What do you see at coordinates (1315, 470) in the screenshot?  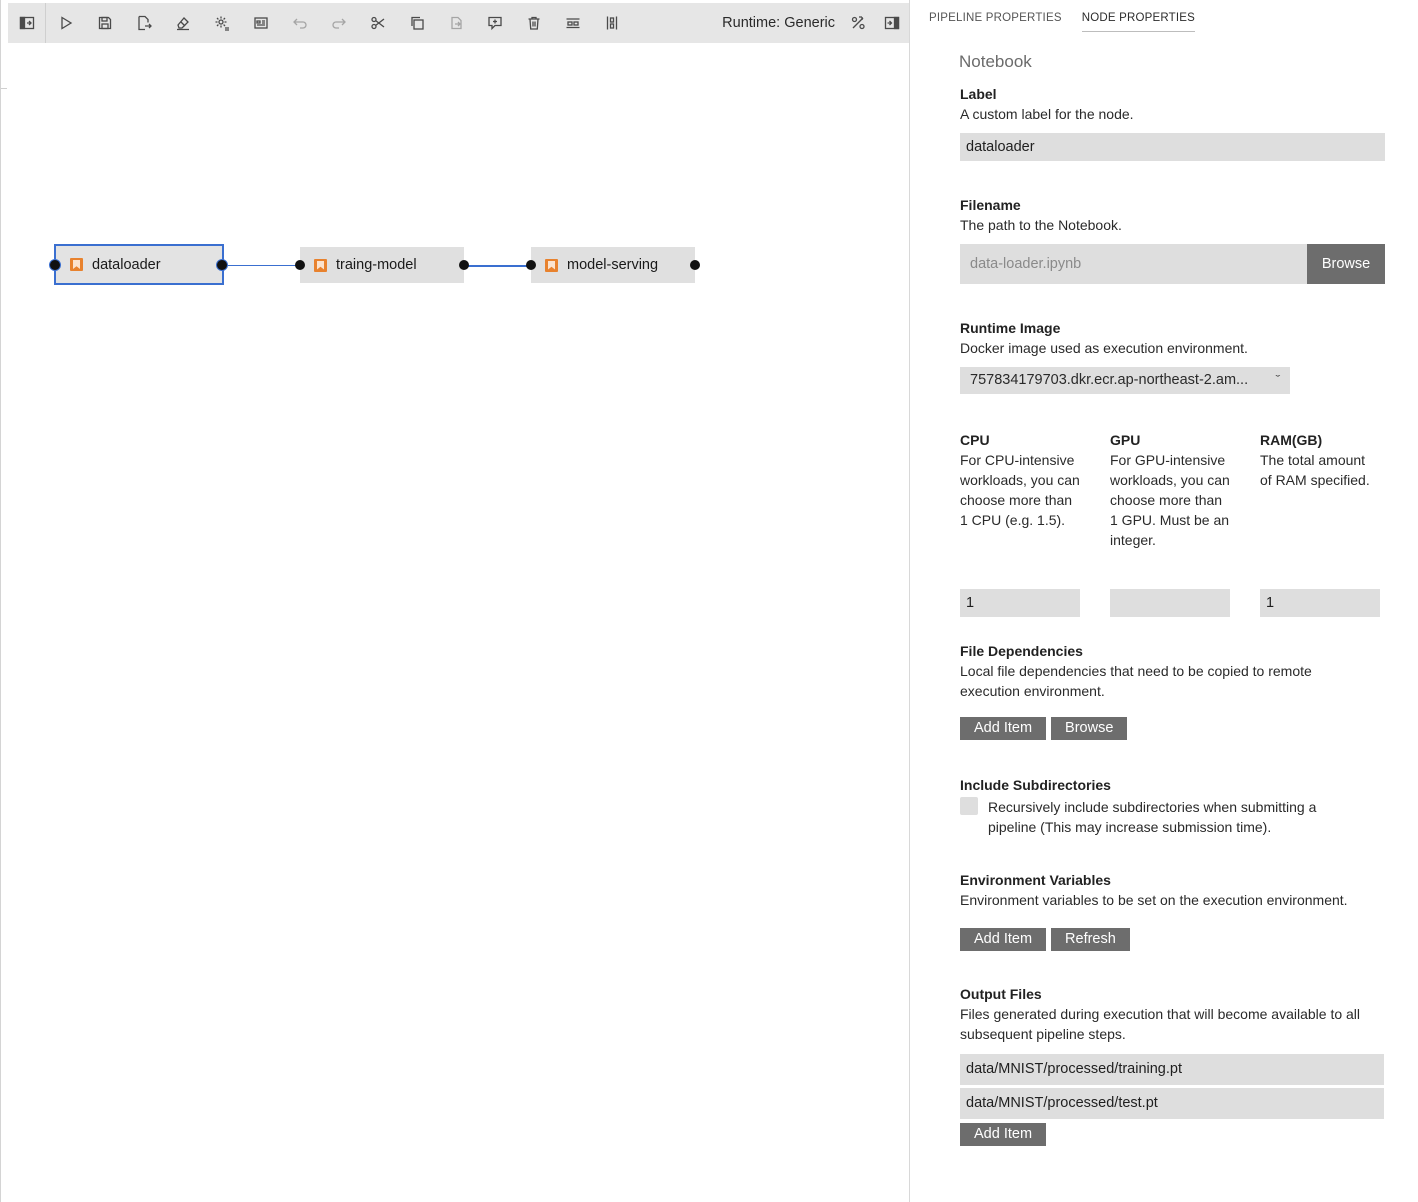 I see `ram-description: The total amount of RAM specified.` at bounding box center [1315, 470].